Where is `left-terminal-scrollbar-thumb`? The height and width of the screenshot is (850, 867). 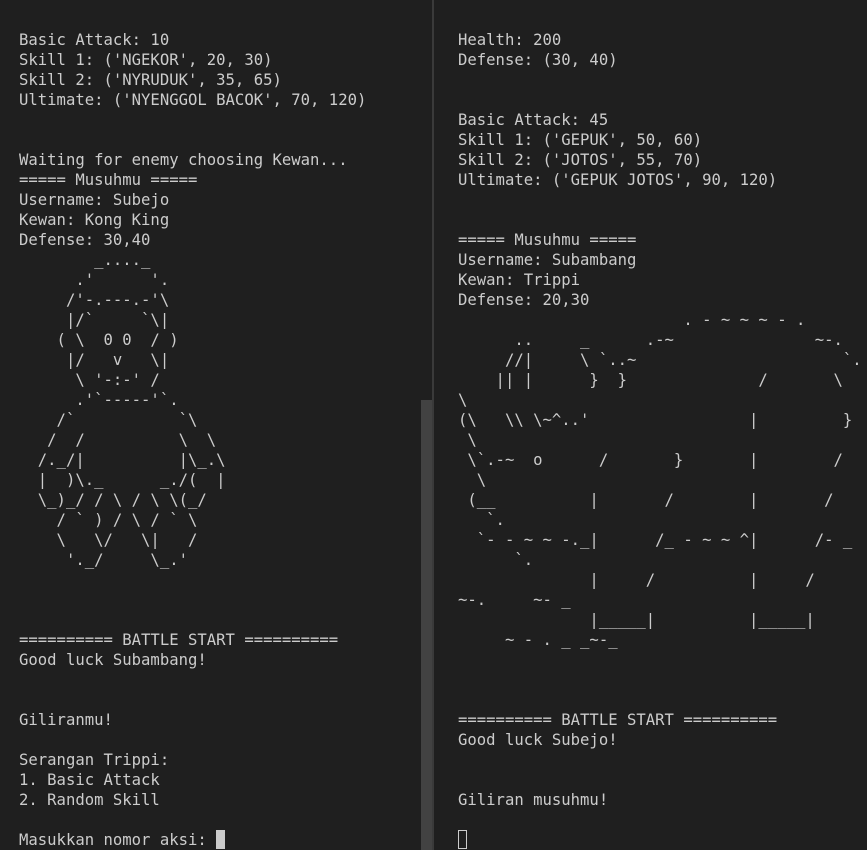 left-terminal-scrollbar-thumb is located at coordinates (426, 625).